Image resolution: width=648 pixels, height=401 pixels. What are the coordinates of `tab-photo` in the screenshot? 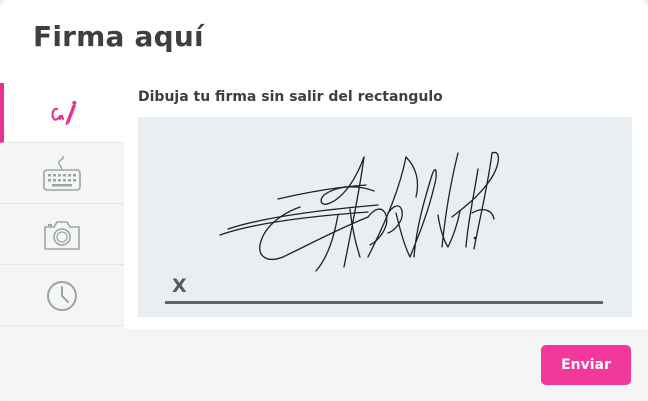 It's located at (62, 235).